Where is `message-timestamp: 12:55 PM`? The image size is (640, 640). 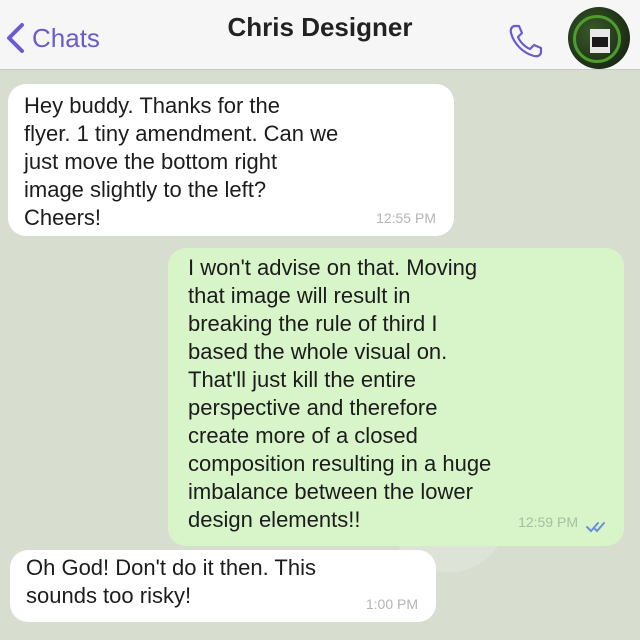
message-timestamp: 12:55 PM is located at coordinates (406, 218).